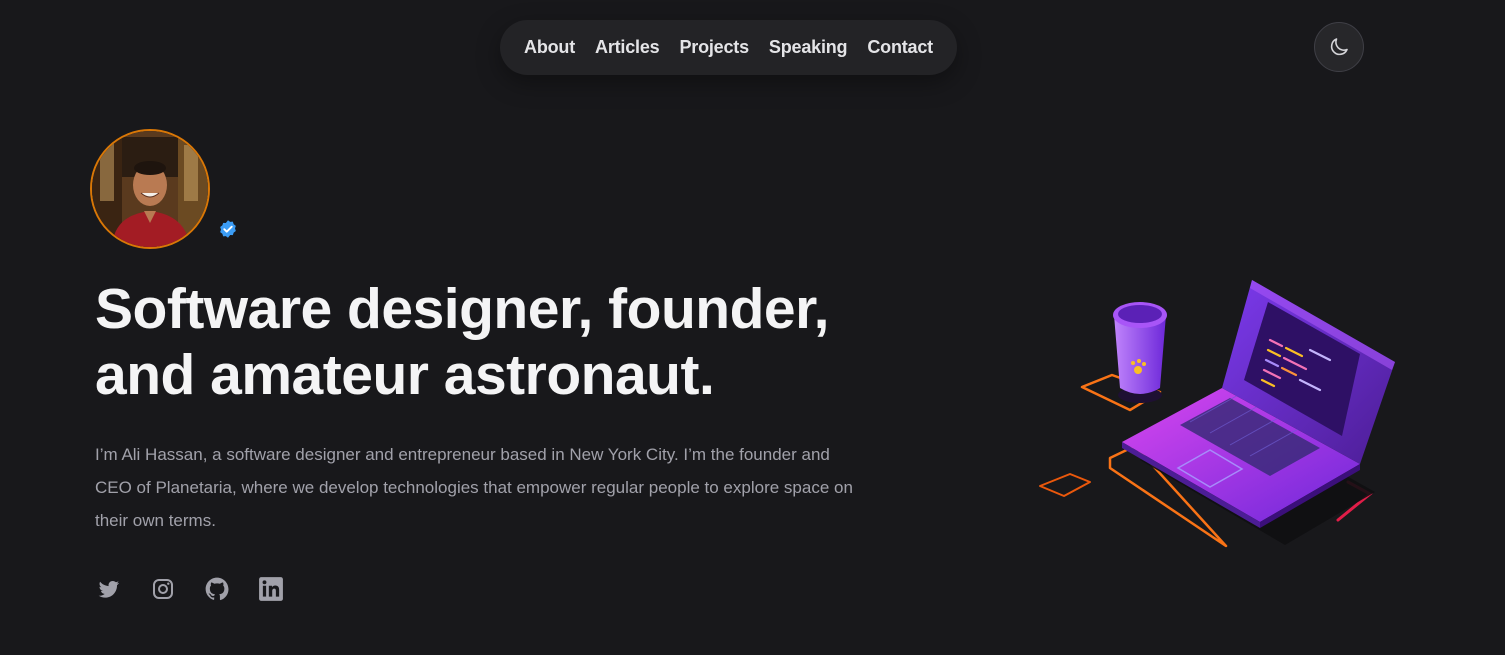  I want to click on theme-toggle-button, so click(1339, 47).